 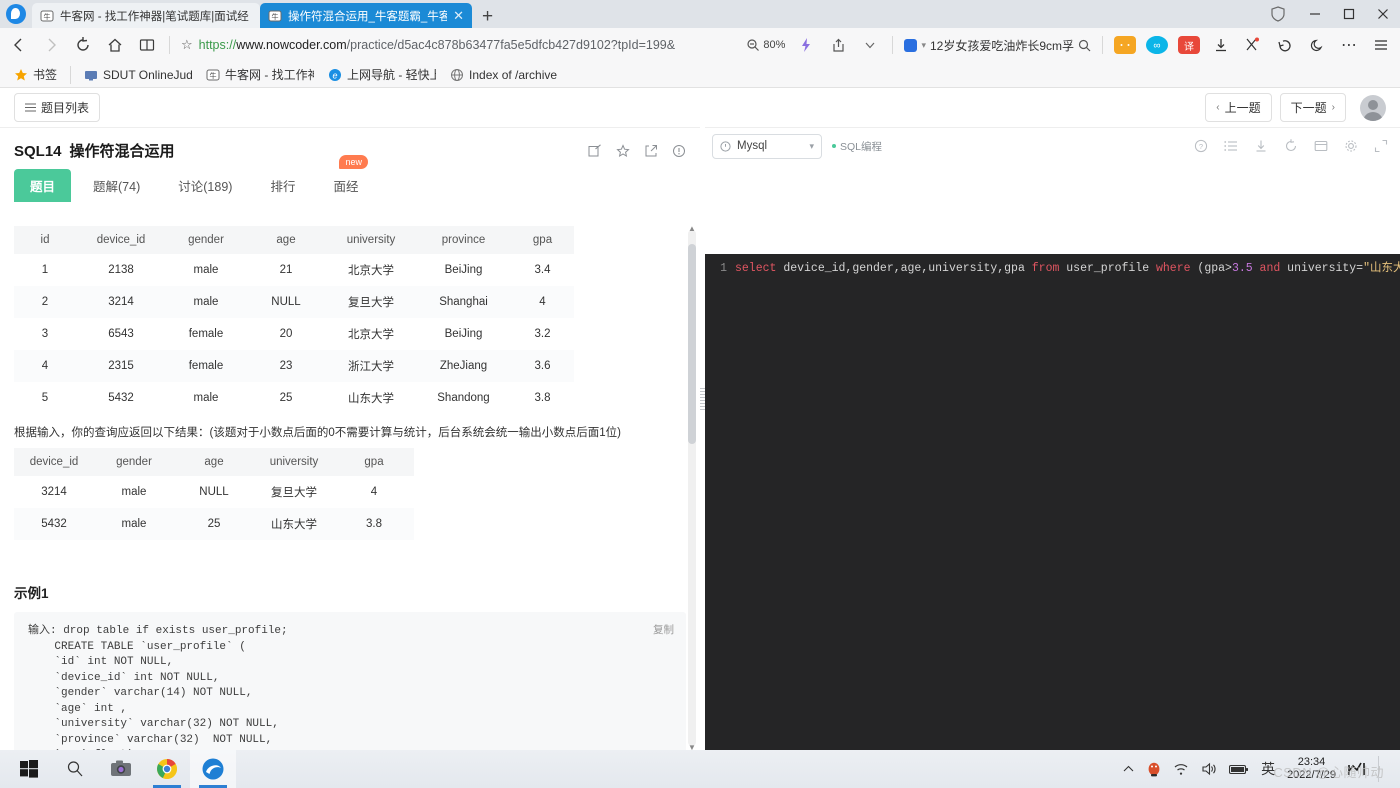 What do you see at coordinates (1383, 14) in the screenshot?
I see `close-button` at bounding box center [1383, 14].